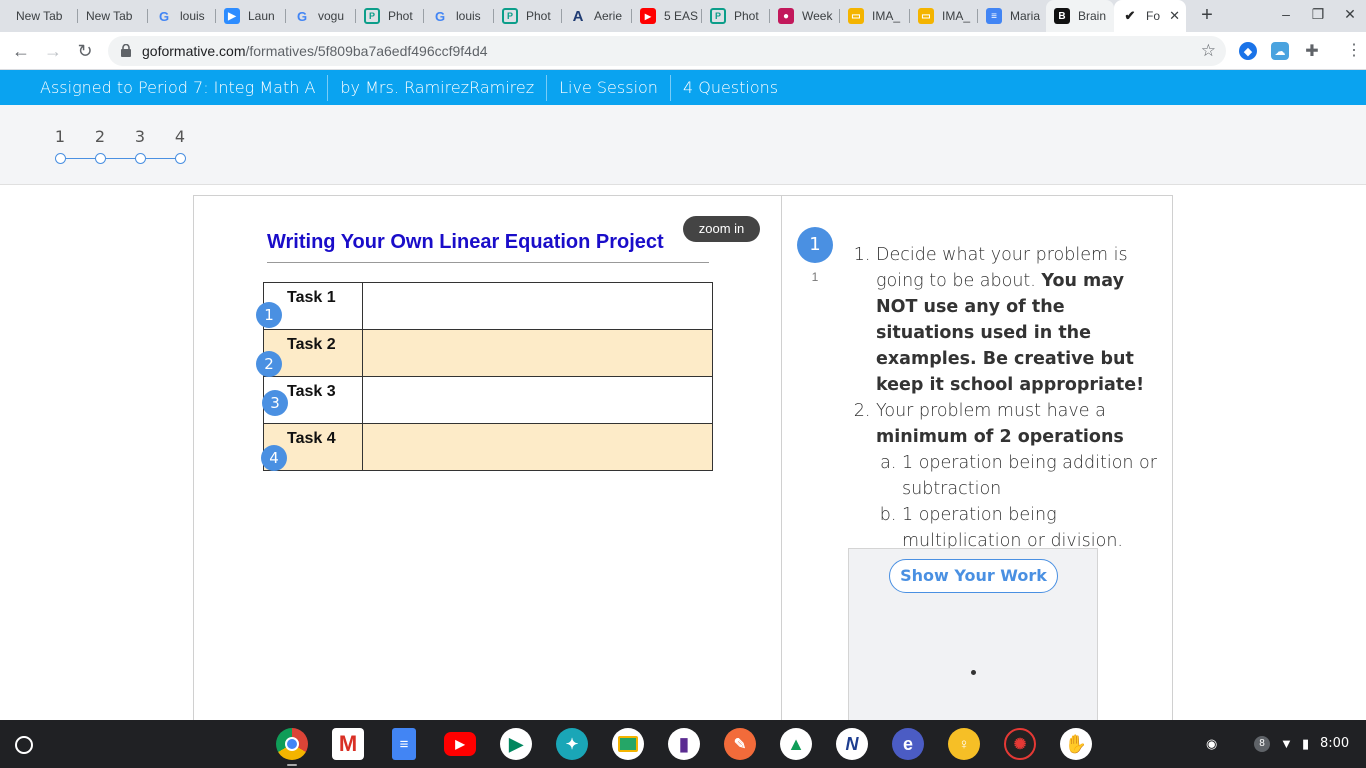  I want to click on tab-google-3: Glouis, so click(459, 16).